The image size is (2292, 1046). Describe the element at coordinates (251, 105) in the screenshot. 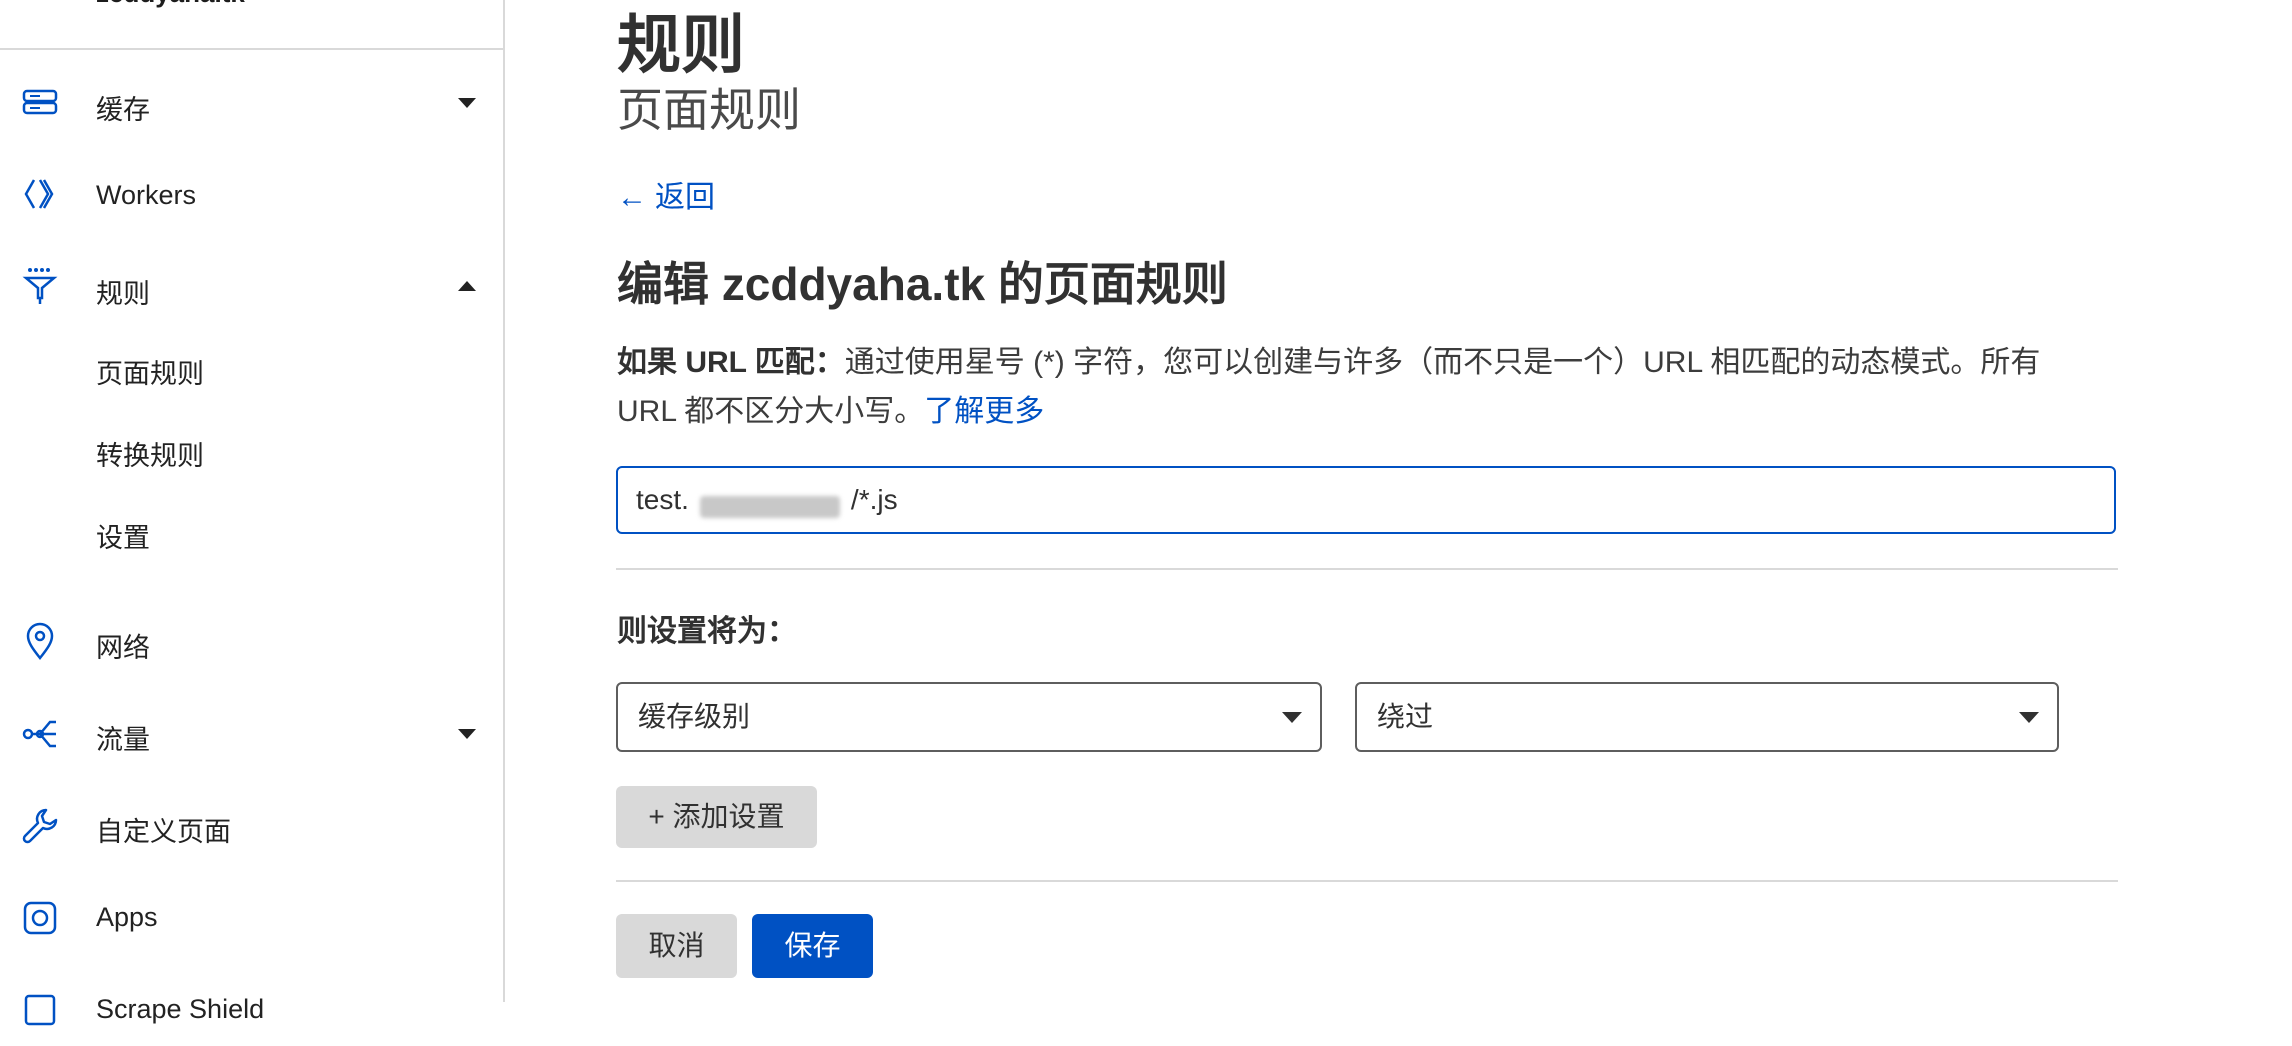

I see `sidebar-item-cache: 缓存` at that location.